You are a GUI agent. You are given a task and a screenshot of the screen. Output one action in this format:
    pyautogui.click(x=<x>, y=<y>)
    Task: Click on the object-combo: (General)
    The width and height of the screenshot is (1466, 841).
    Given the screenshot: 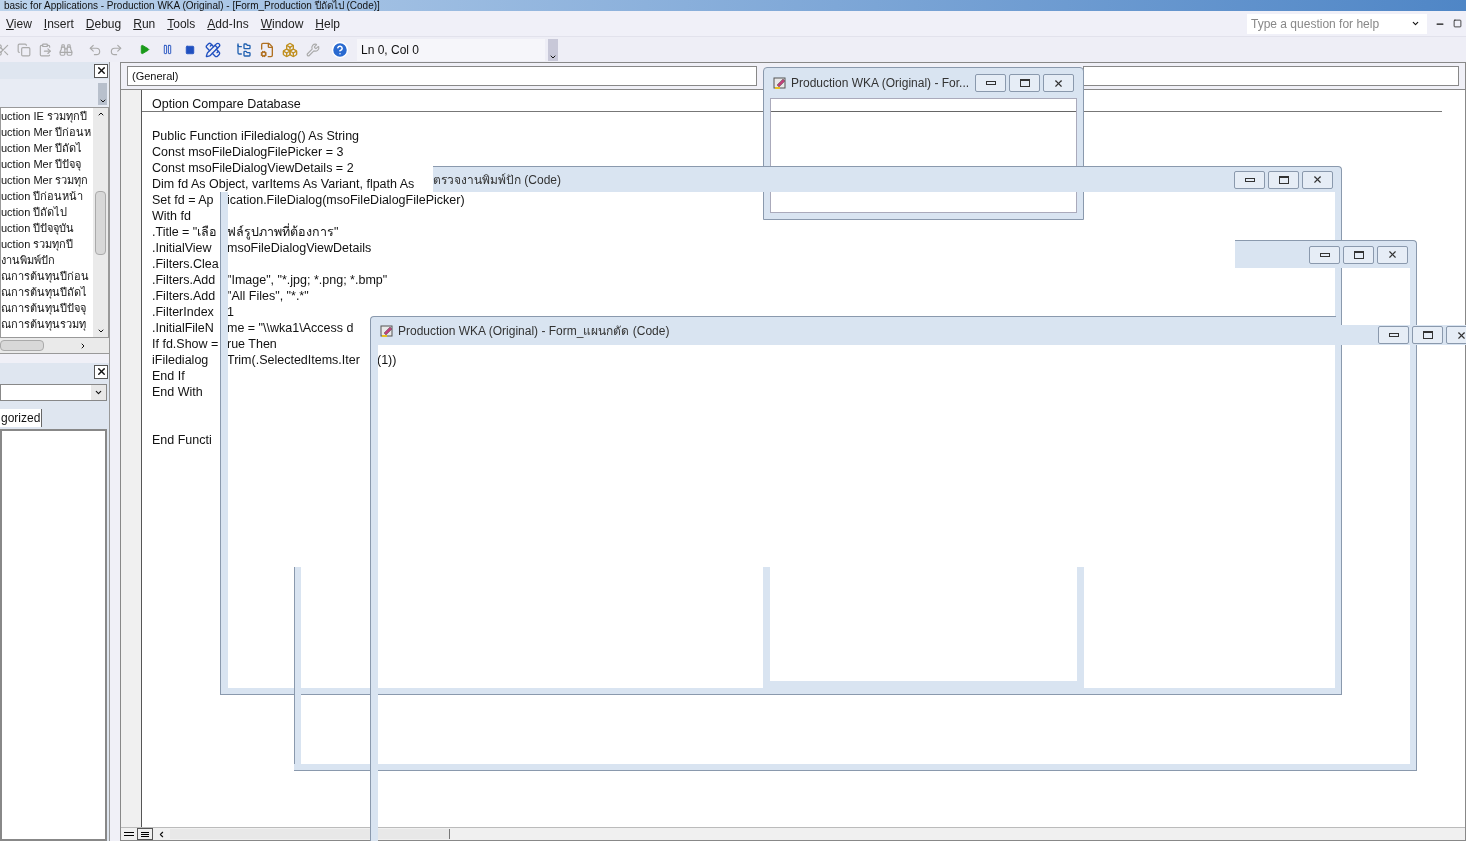 What is the action you would take?
    pyautogui.click(x=442, y=76)
    